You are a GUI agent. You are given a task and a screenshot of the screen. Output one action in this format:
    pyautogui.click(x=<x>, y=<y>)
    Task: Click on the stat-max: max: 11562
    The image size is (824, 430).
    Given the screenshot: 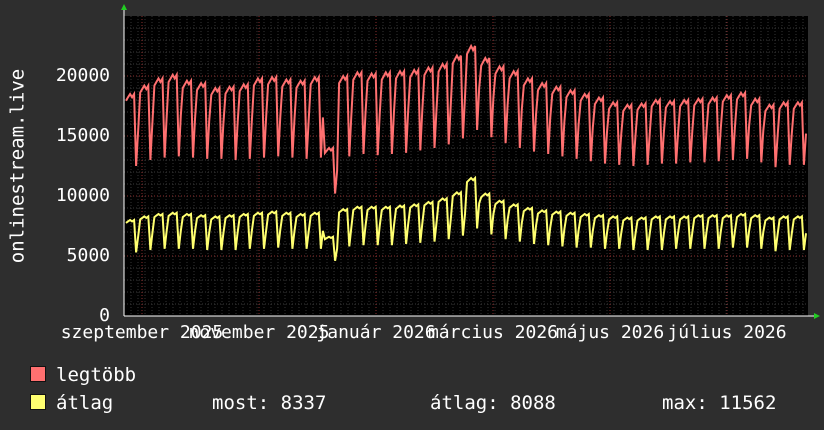 What is the action you would take?
    pyautogui.click(x=719, y=403)
    